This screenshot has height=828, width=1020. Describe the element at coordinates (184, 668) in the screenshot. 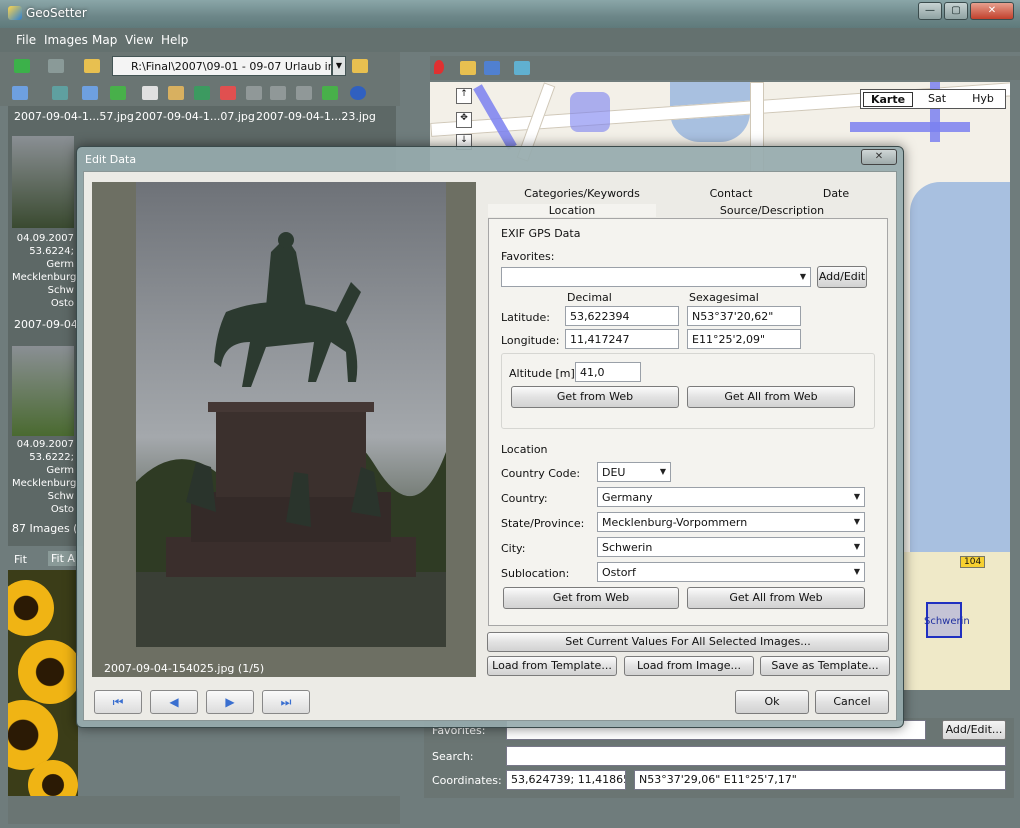

I see `photo-caption: 2007-09-04-154025.jpg (1/5)` at that location.